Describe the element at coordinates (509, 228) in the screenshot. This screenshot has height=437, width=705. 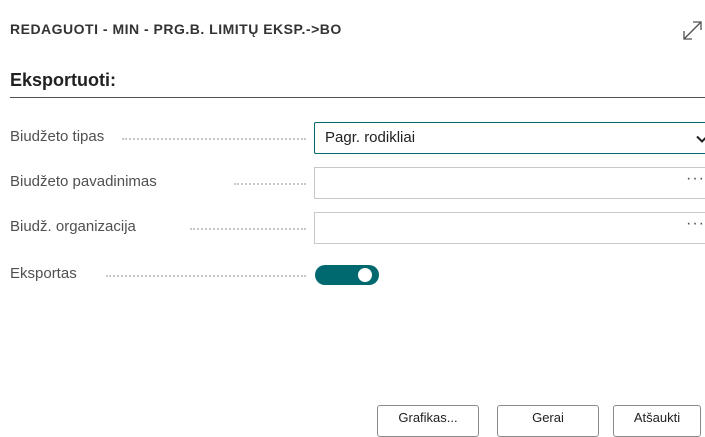
I see `budget-organization-input: ···` at that location.